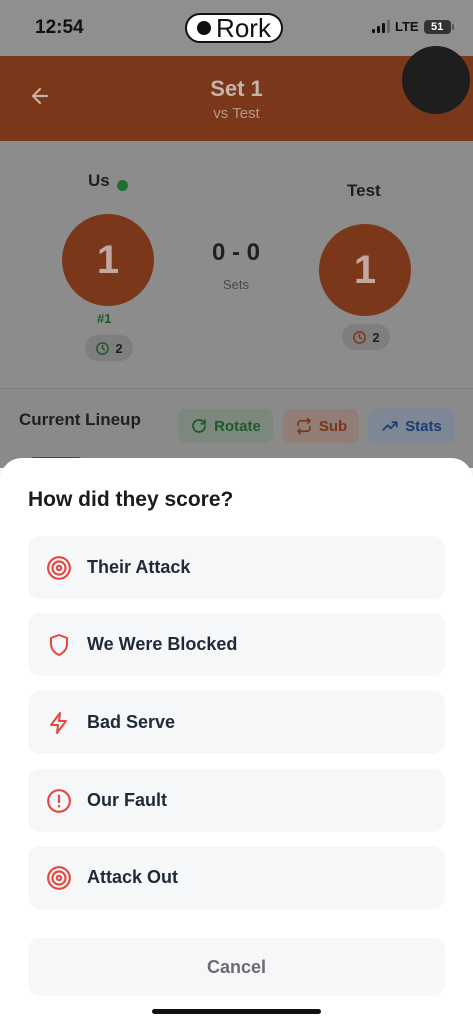  What do you see at coordinates (131, 722) in the screenshot?
I see `option-label: Bad Serve` at bounding box center [131, 722].